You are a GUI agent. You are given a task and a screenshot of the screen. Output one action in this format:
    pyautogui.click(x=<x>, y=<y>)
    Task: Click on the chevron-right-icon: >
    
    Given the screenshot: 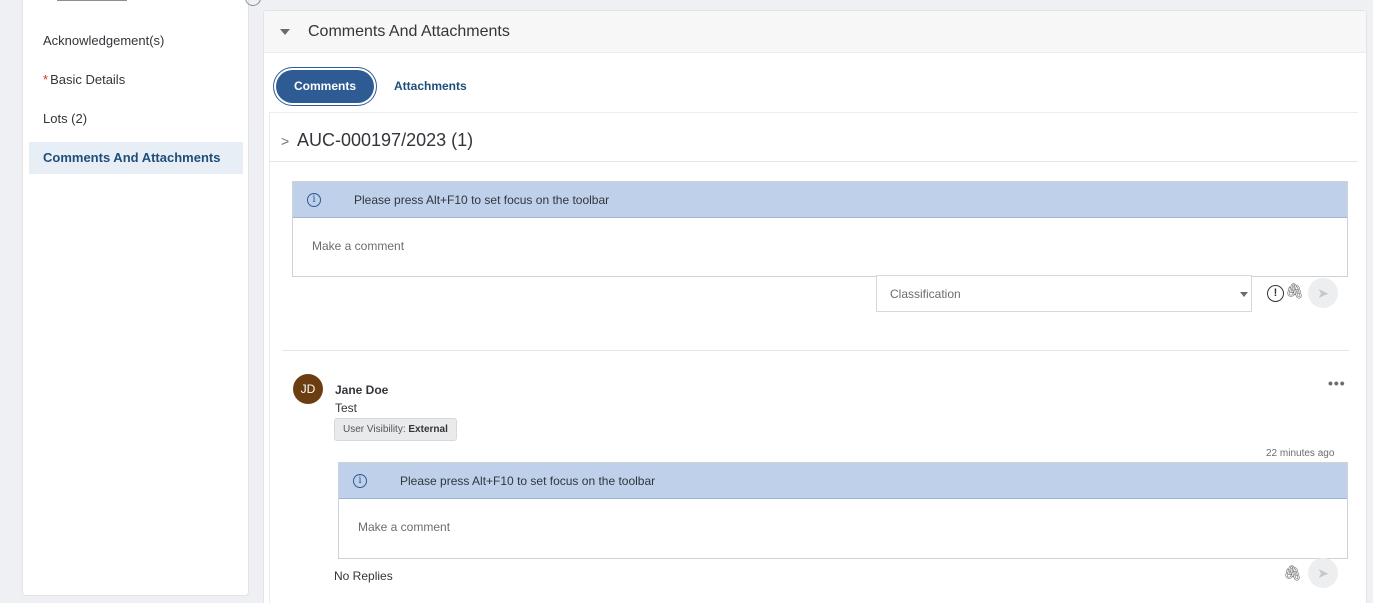 What is the action you would take?
    pyautogui.click(x=285, y=141)
    